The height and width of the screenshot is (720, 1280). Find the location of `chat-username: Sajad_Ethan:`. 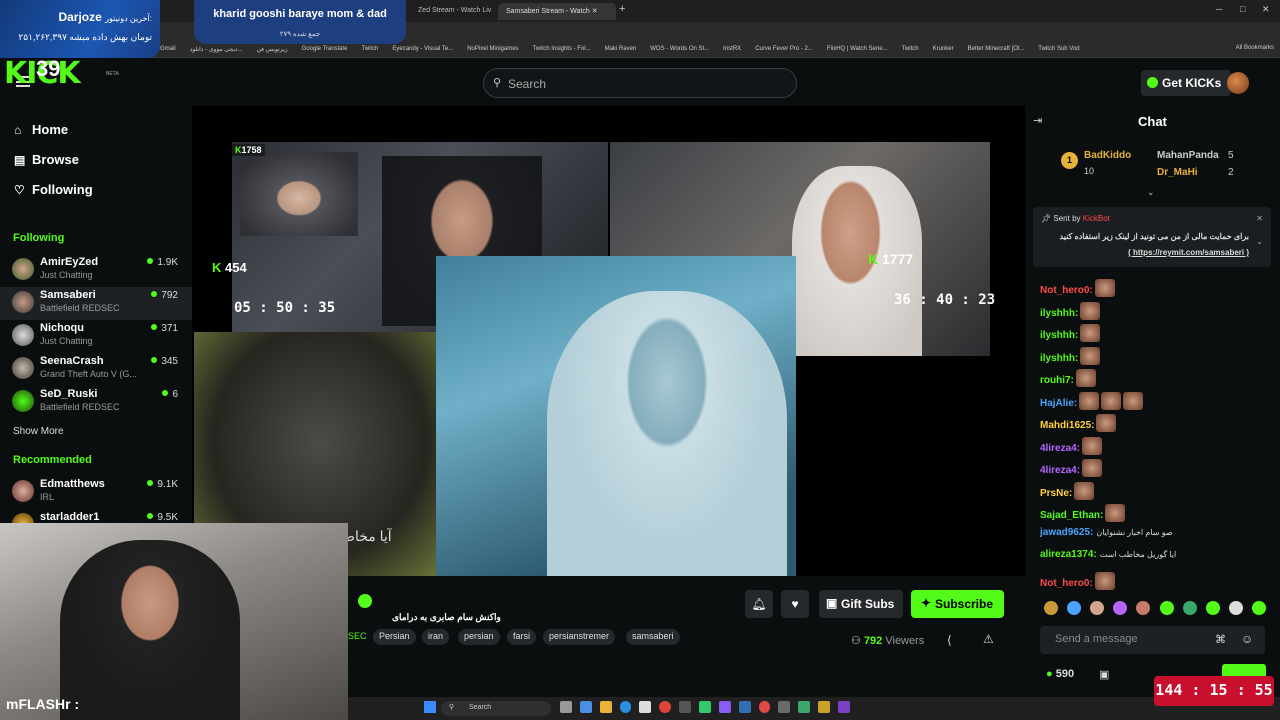

chat-username: Sajad_Ethan: is located at coordinates (1071, 515).